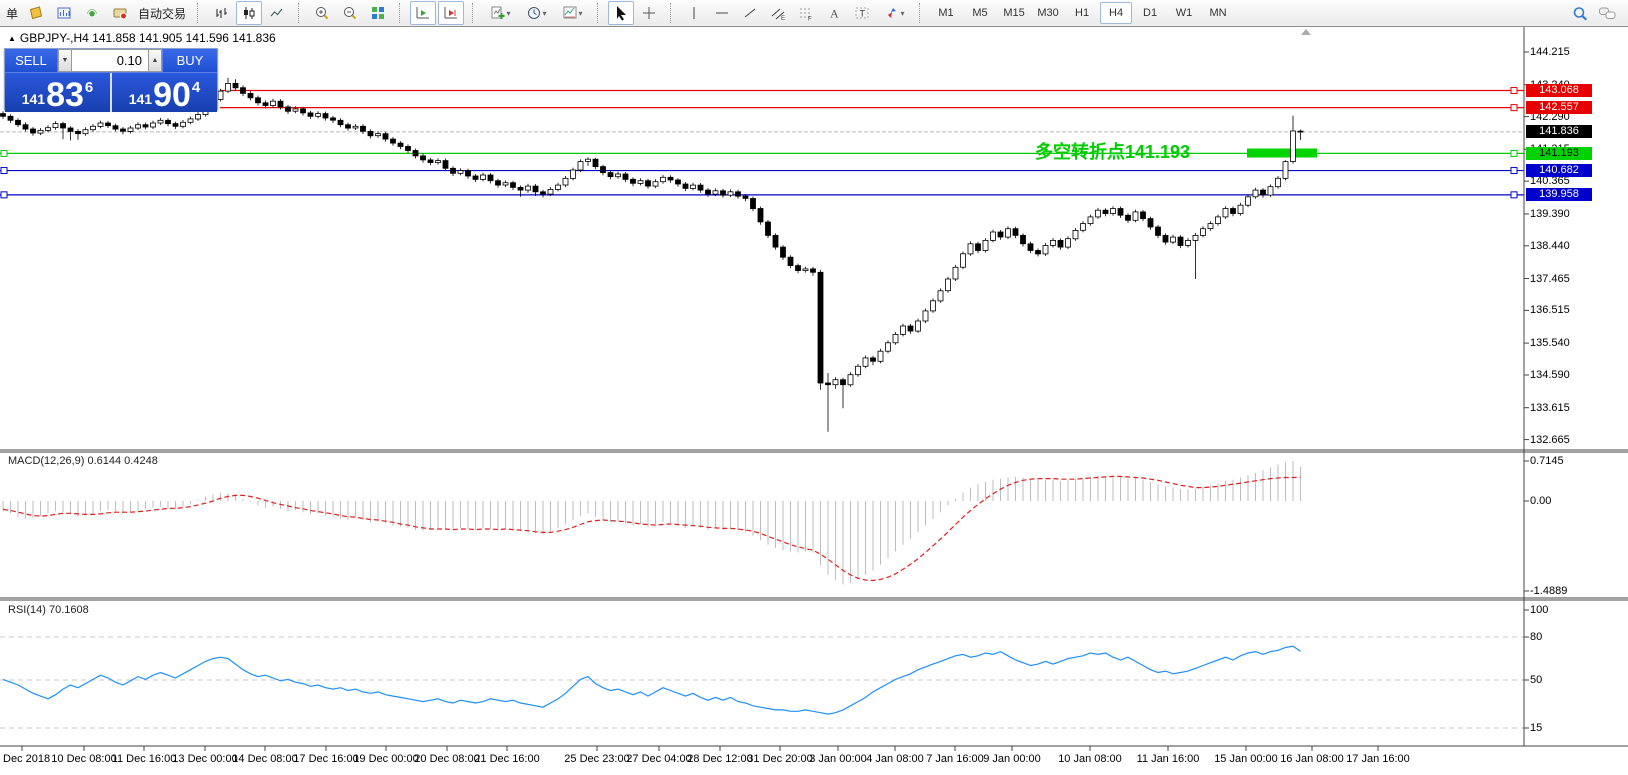  Describe the element at coordinates (189, 60) in the screenshot. I see `buy-button: BUY` at that location.